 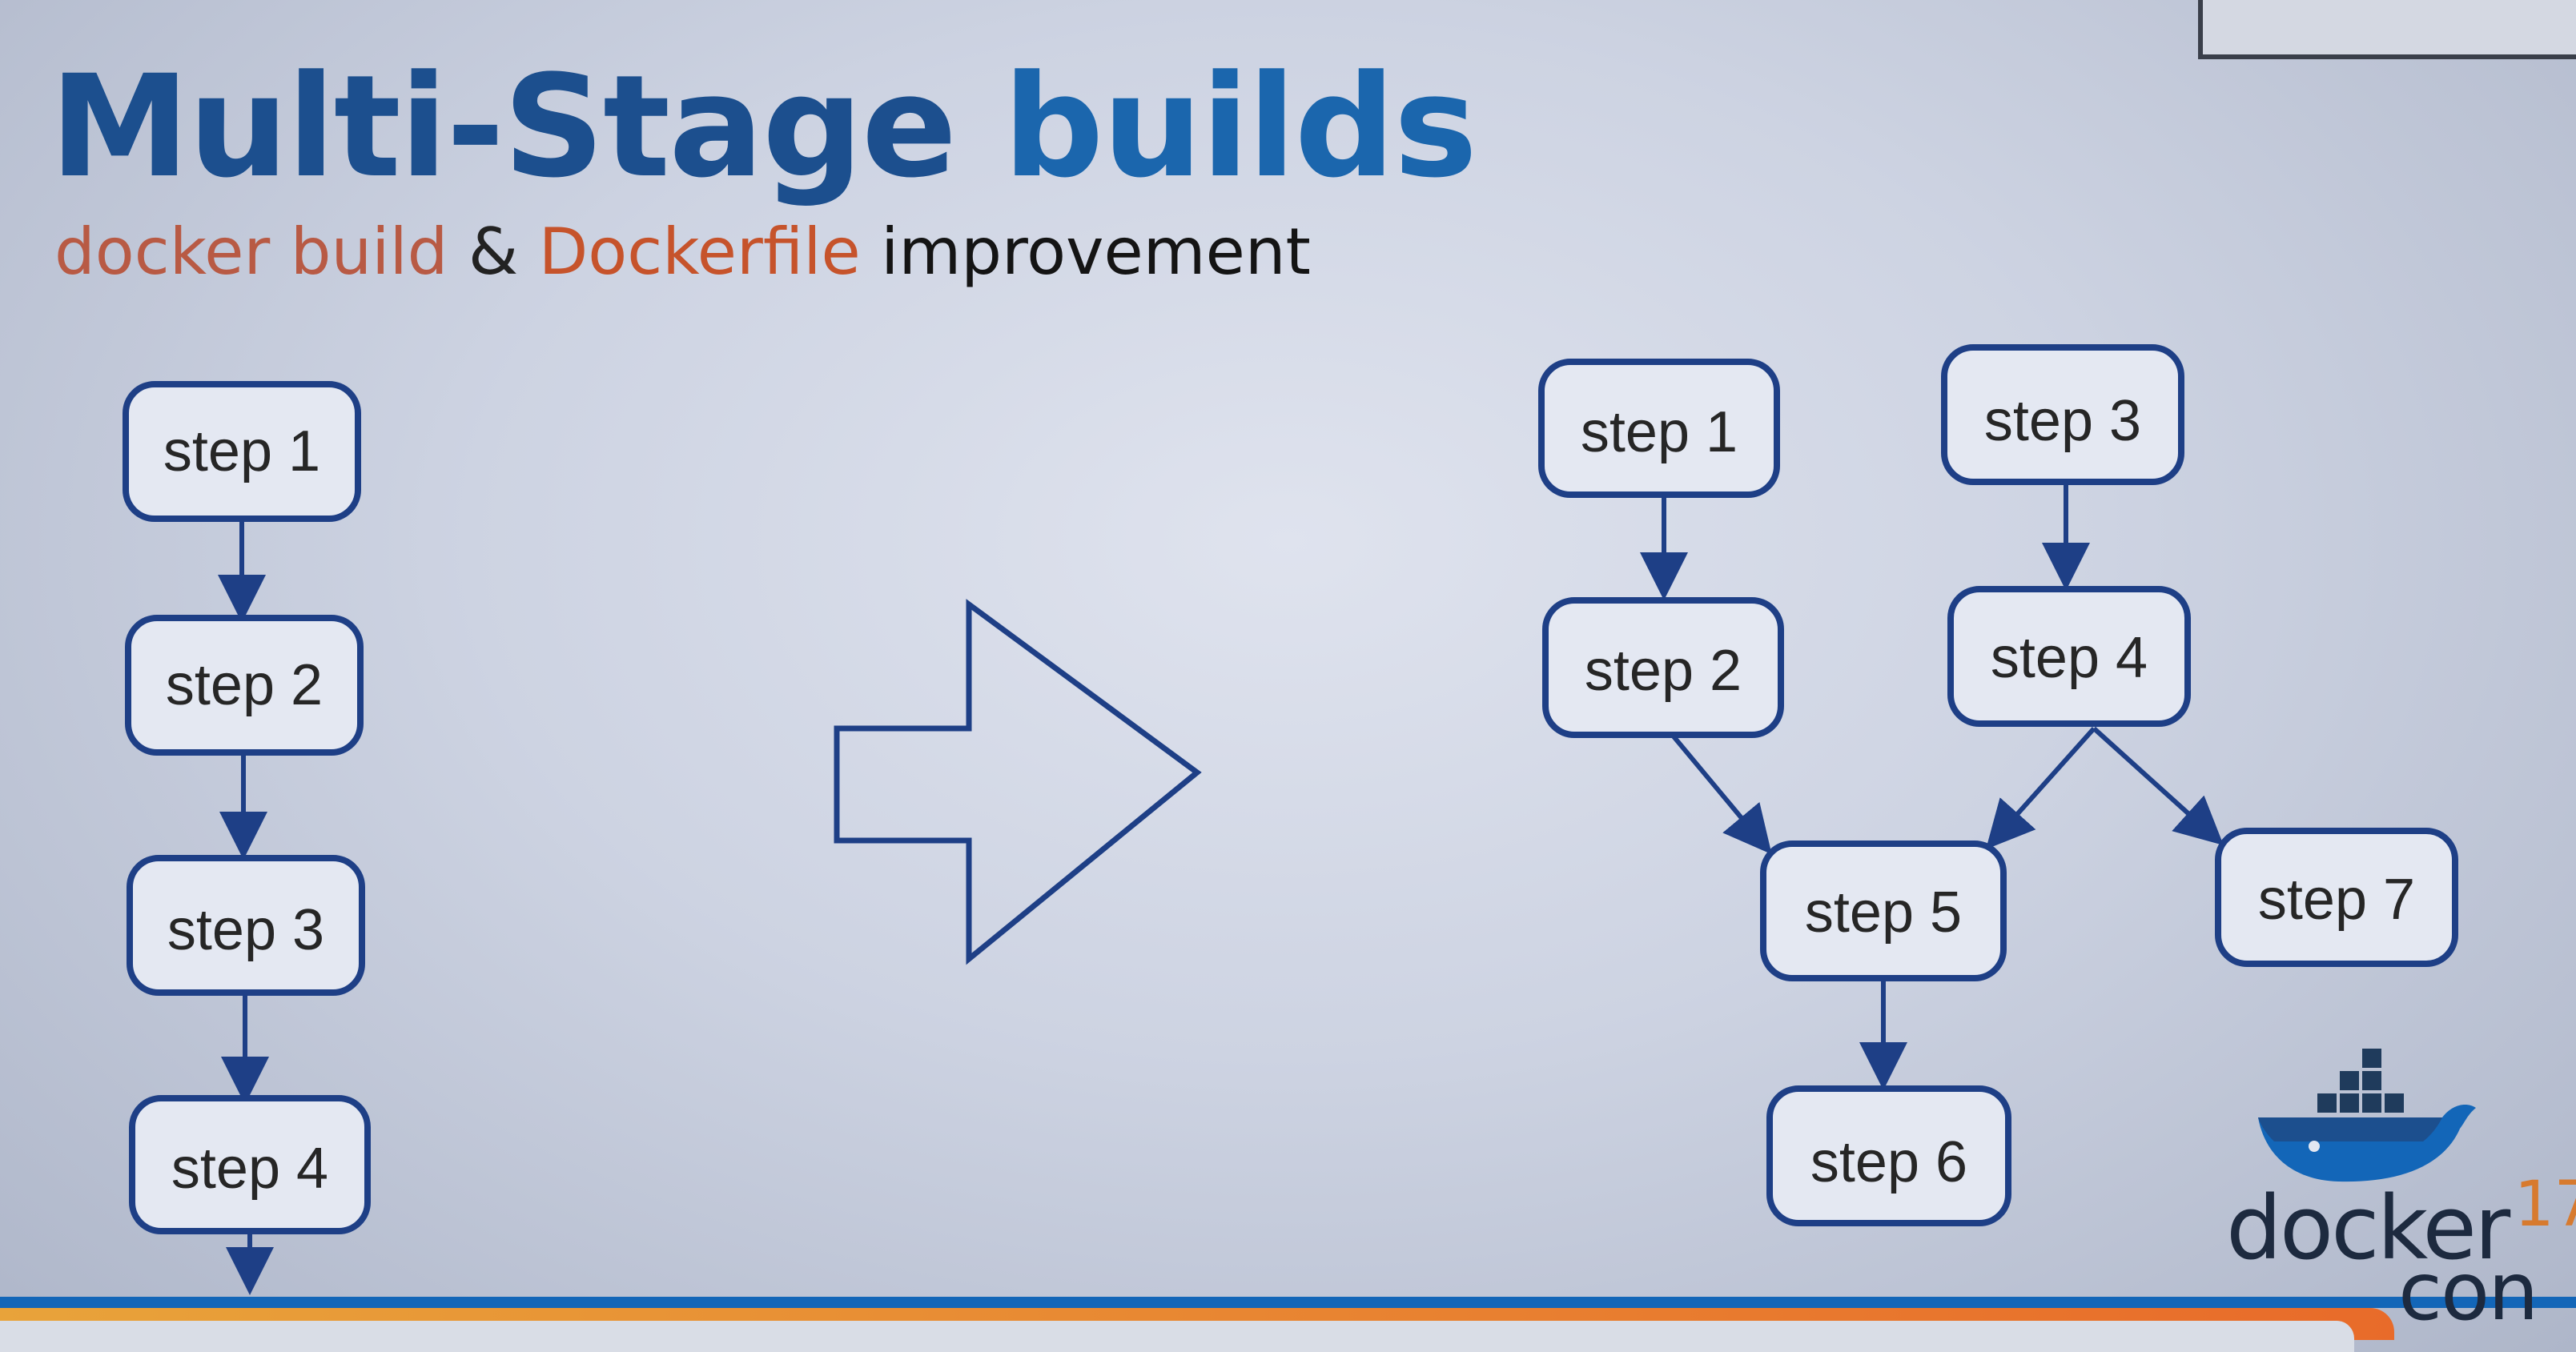 I want to click on right-step-7: step 7, so click(x=2336, y=898).